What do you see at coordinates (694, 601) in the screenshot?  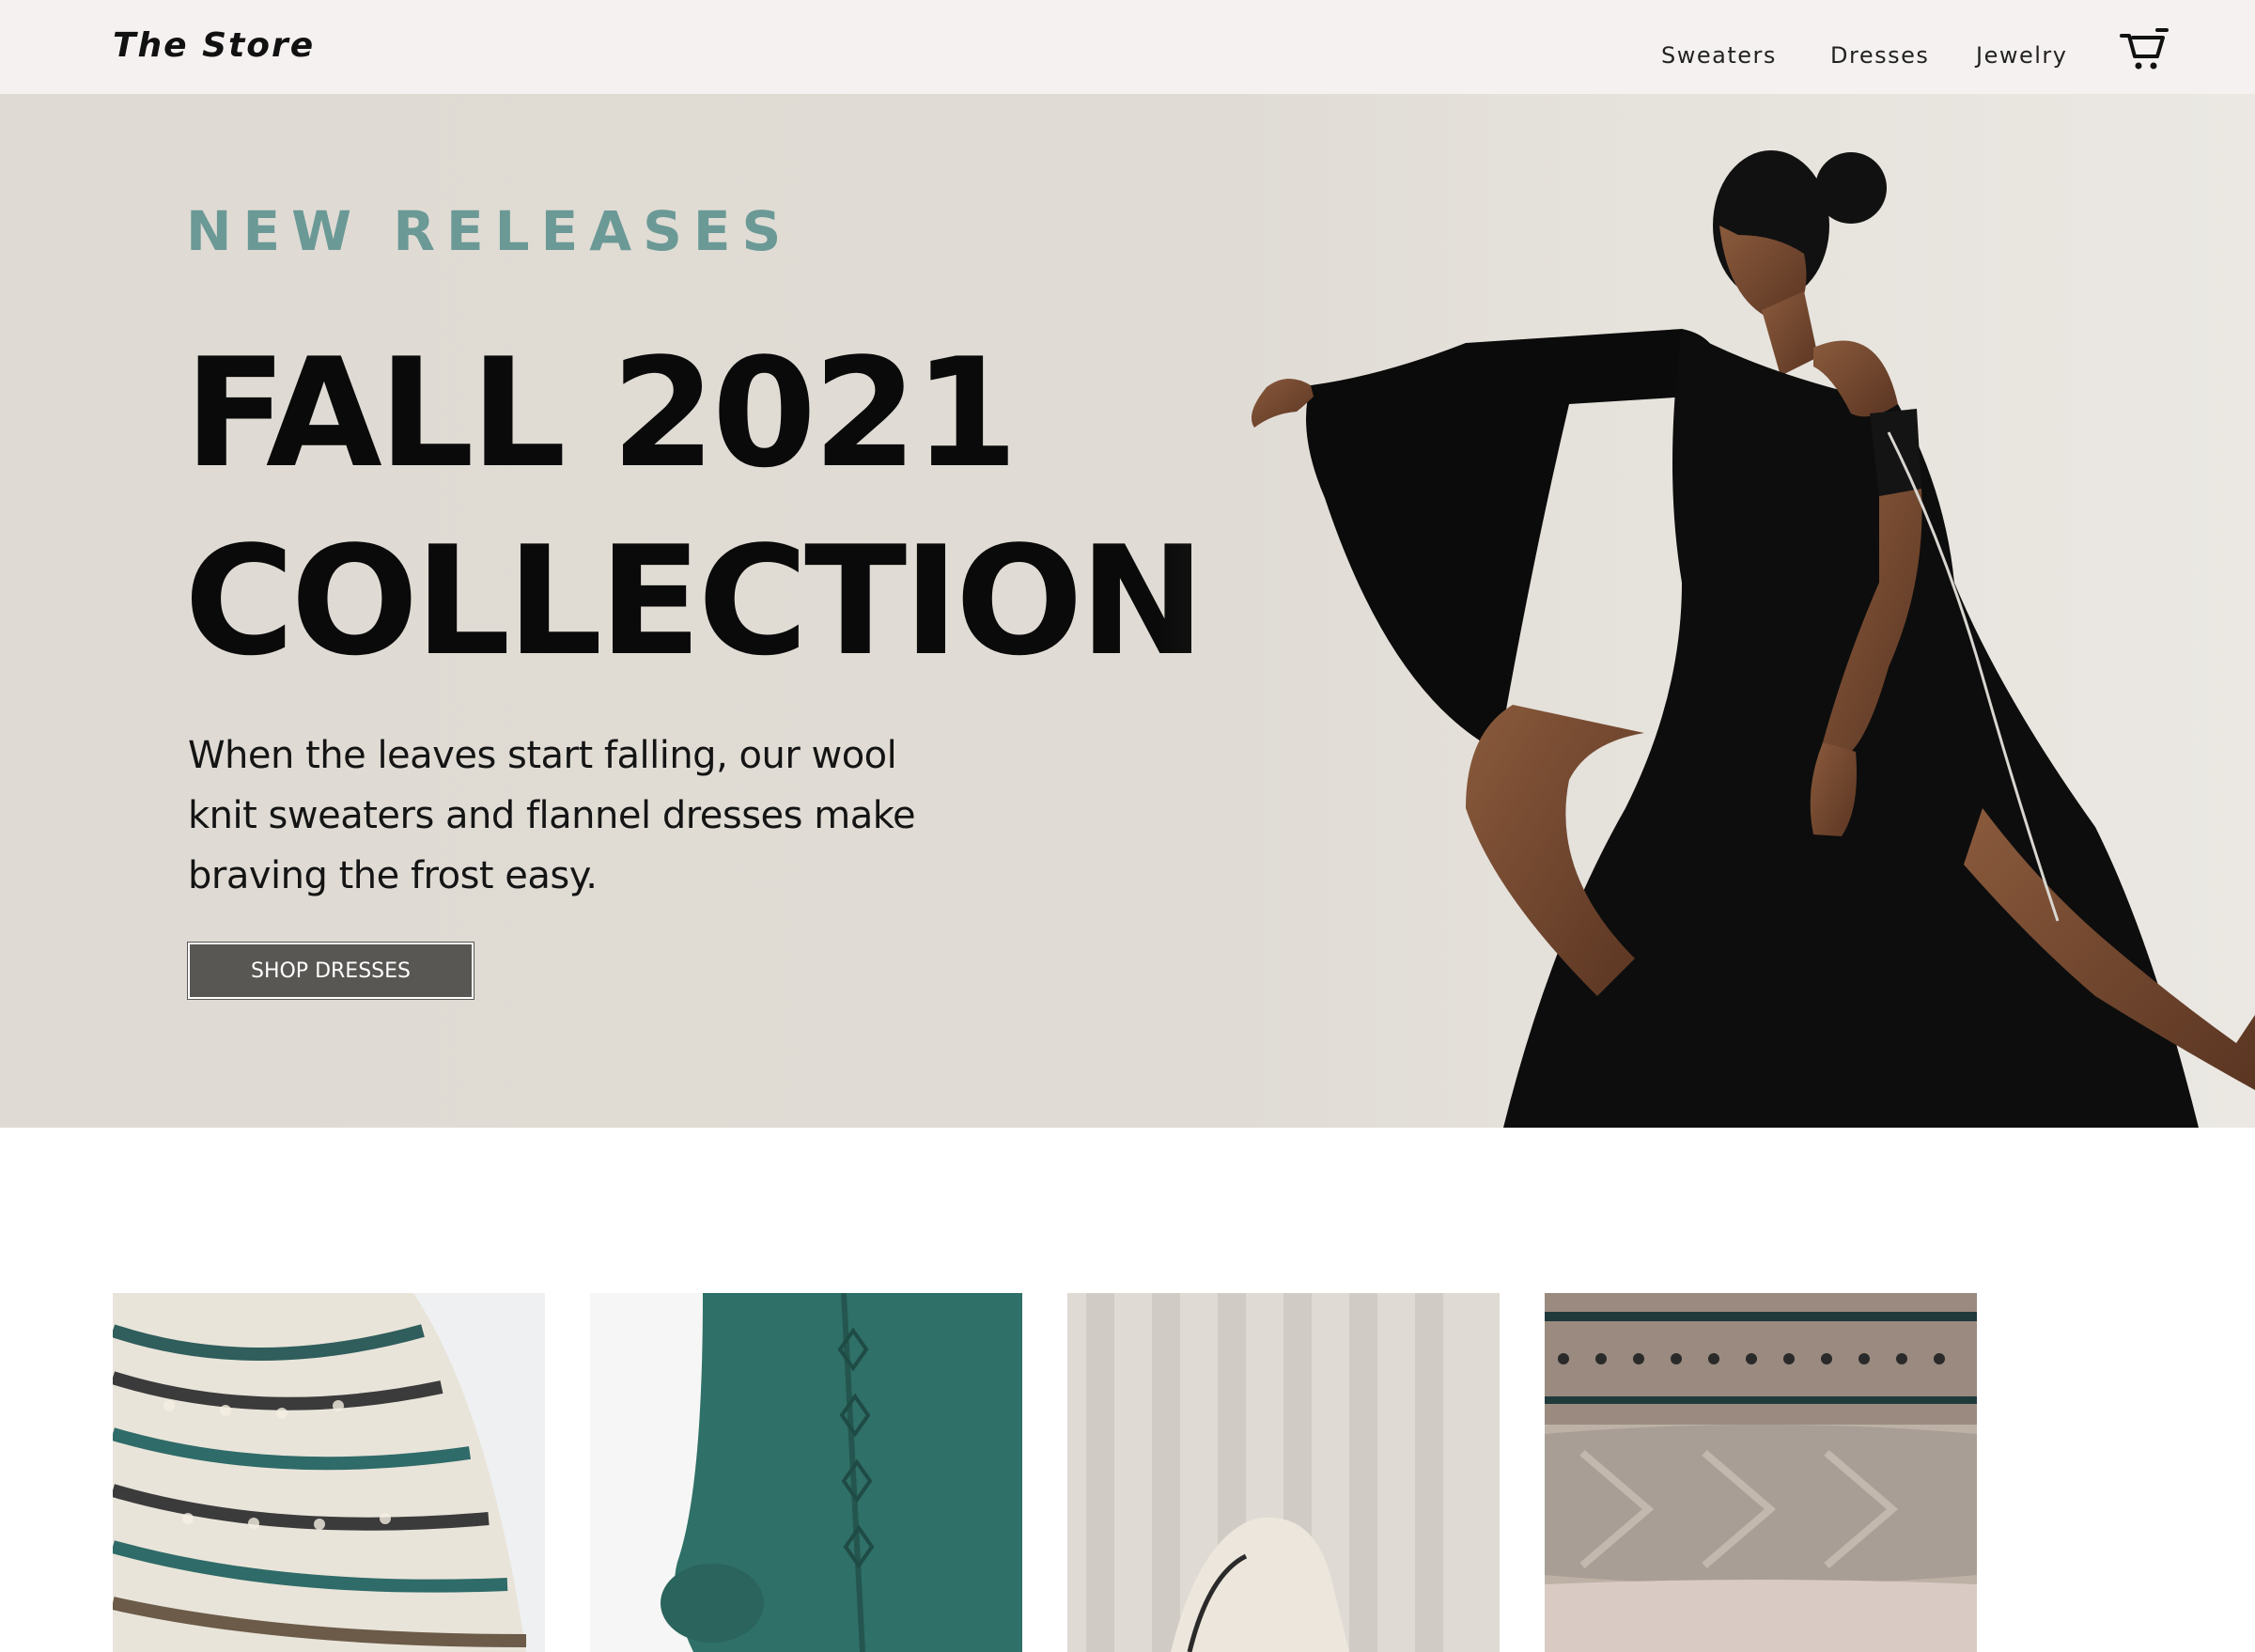 I see `hero-headline-line-2: COLLECTION` at bounding box center [694, 601].